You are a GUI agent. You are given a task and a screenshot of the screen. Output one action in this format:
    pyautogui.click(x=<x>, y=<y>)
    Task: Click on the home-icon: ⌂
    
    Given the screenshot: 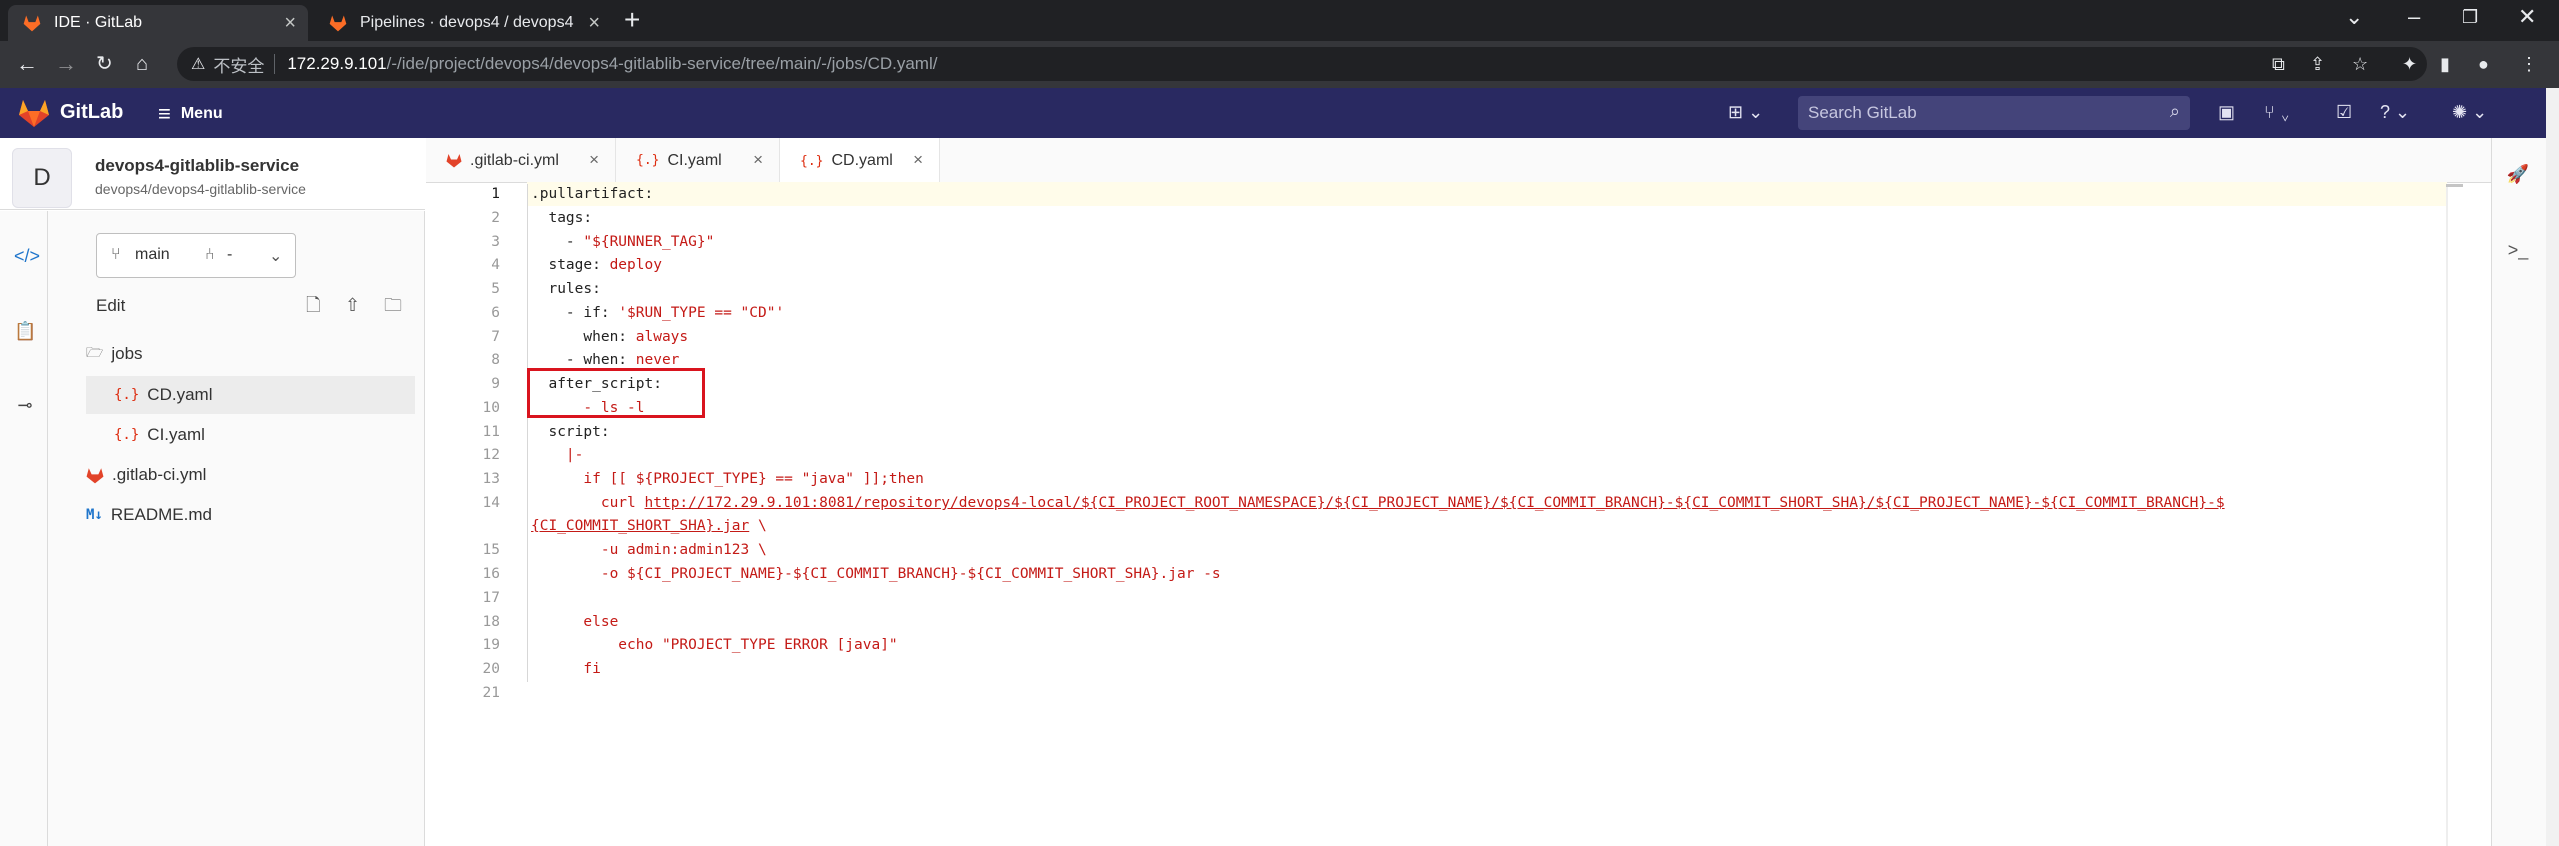 What is the action you would take?
    pyautogui.click(x=142, y=64)
    